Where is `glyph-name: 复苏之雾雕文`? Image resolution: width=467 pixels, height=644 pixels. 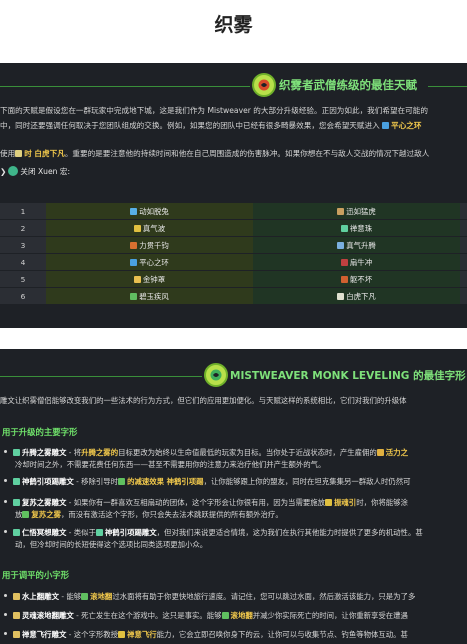 glyph-name: 复苏之雾雕文 is located at coordinates (44, 502).